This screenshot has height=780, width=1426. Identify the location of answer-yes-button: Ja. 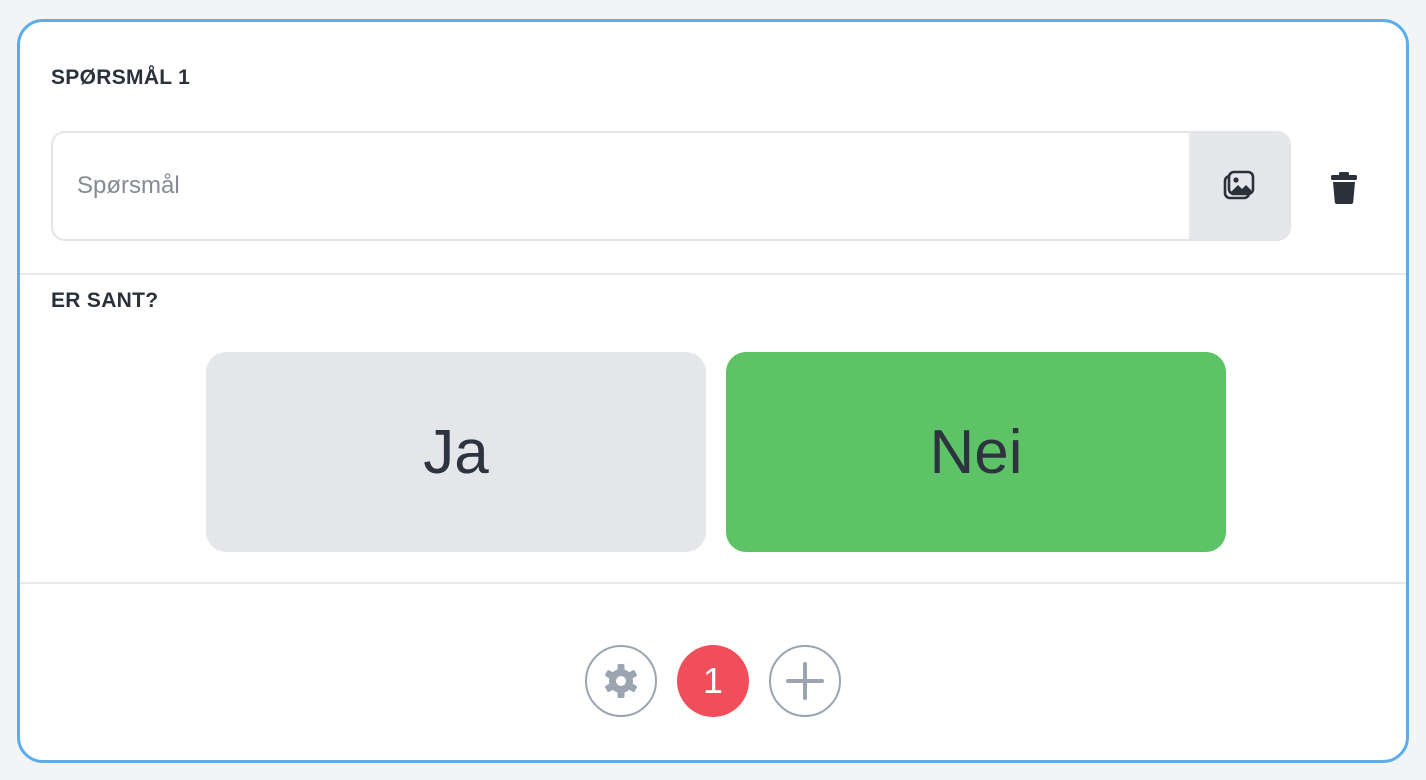
(456, 452).